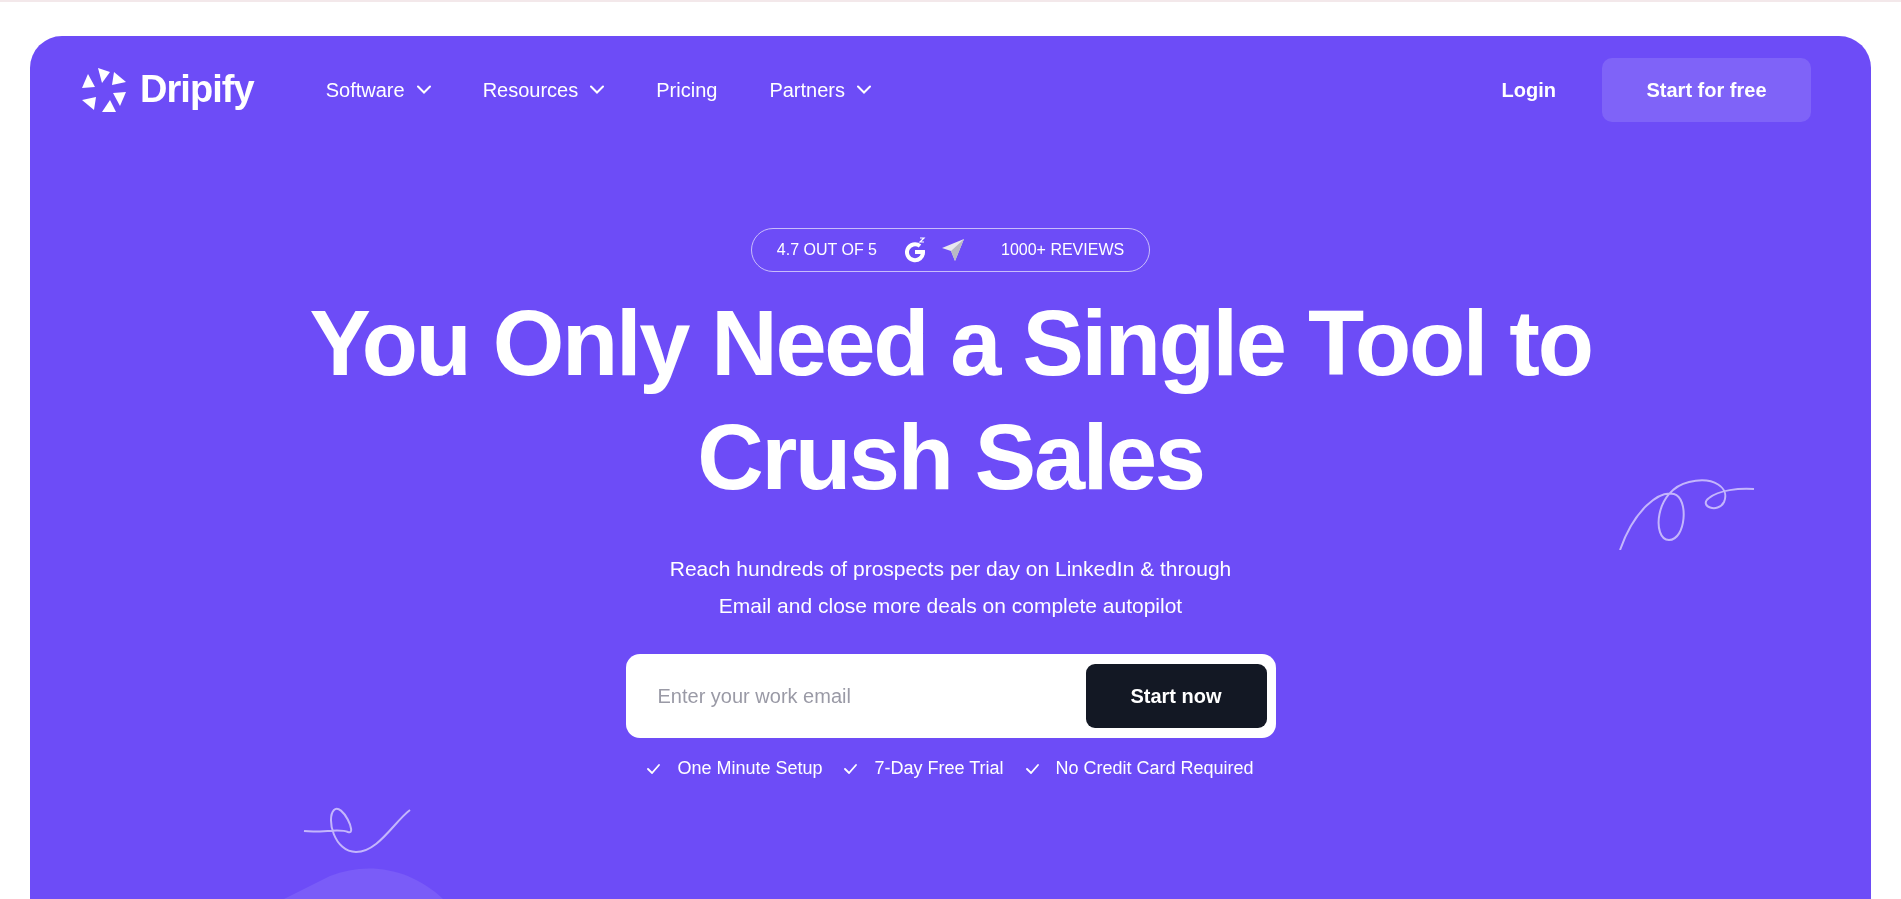  What do you see at coordinates (1706, 89) in the screenshot?
I see `start-for-free-button: Start for free` at bounding box center [1706, 89].